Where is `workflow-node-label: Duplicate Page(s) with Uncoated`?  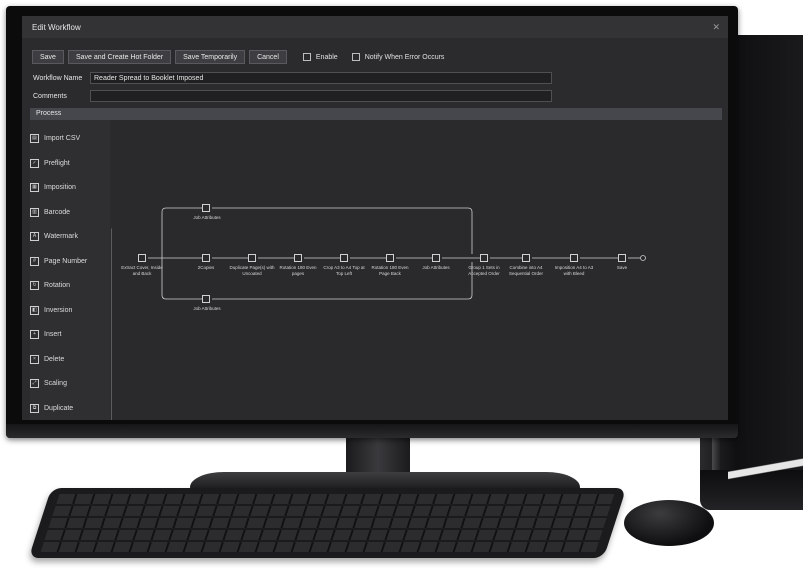
workflow-node-label: Duplicate Page(s) with Uncoated is located at coordinates (252, 270).